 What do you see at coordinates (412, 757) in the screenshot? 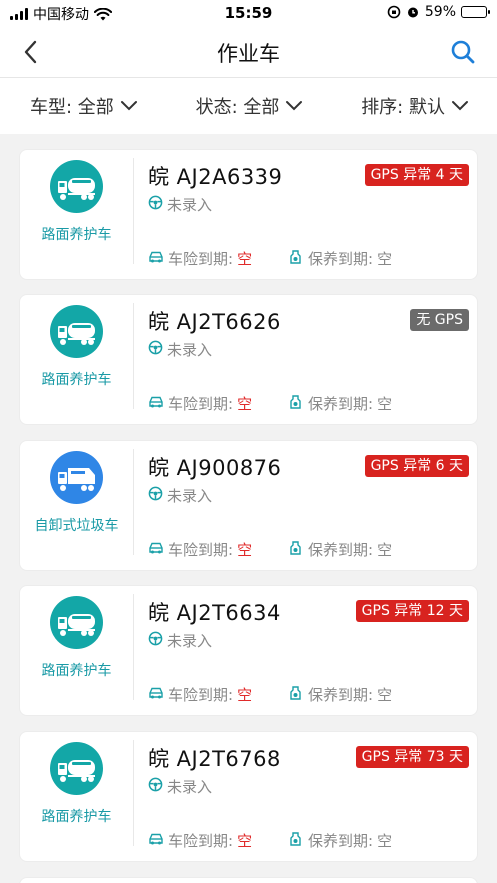
I see `gps-status-badge: GPS 异常 73 天` at bounding box center [412, 757].